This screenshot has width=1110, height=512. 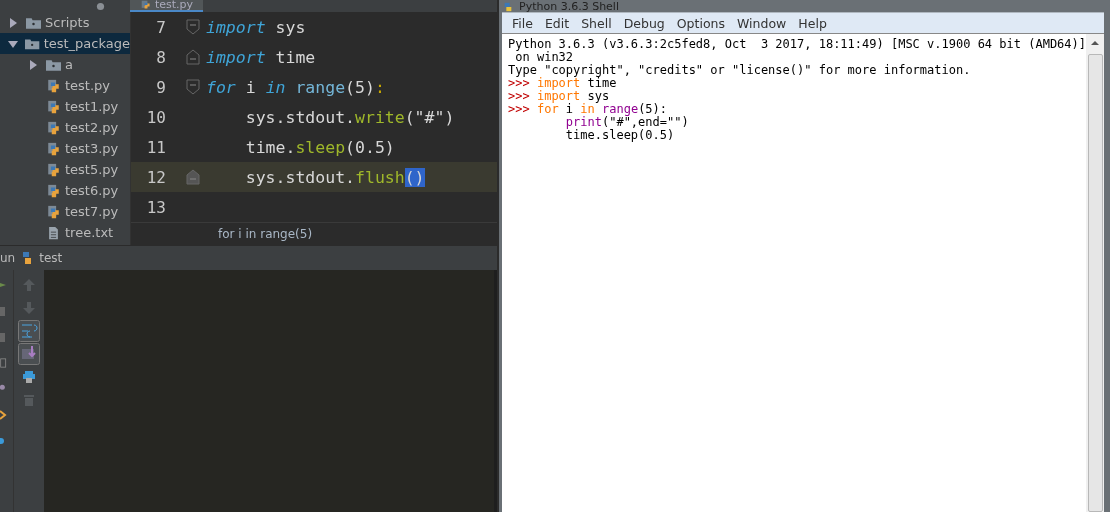 I want to click on tree-item-label: test1.py, so click(x=92, y=106).